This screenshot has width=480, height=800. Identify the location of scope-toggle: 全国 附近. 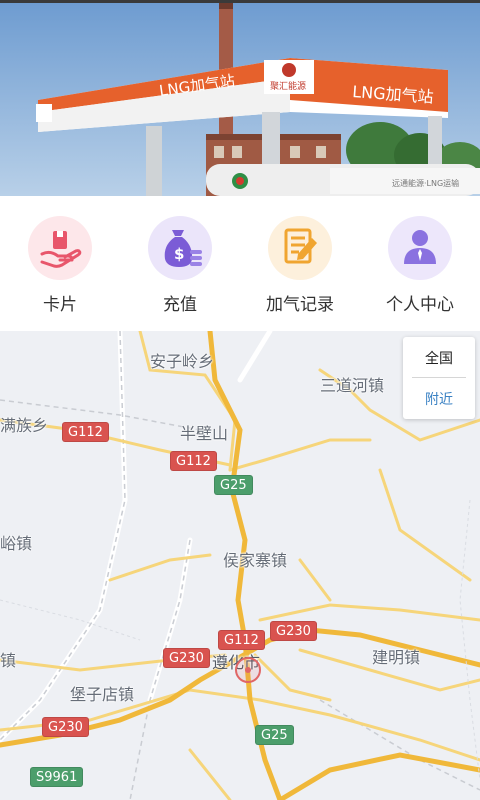
(439, 378).